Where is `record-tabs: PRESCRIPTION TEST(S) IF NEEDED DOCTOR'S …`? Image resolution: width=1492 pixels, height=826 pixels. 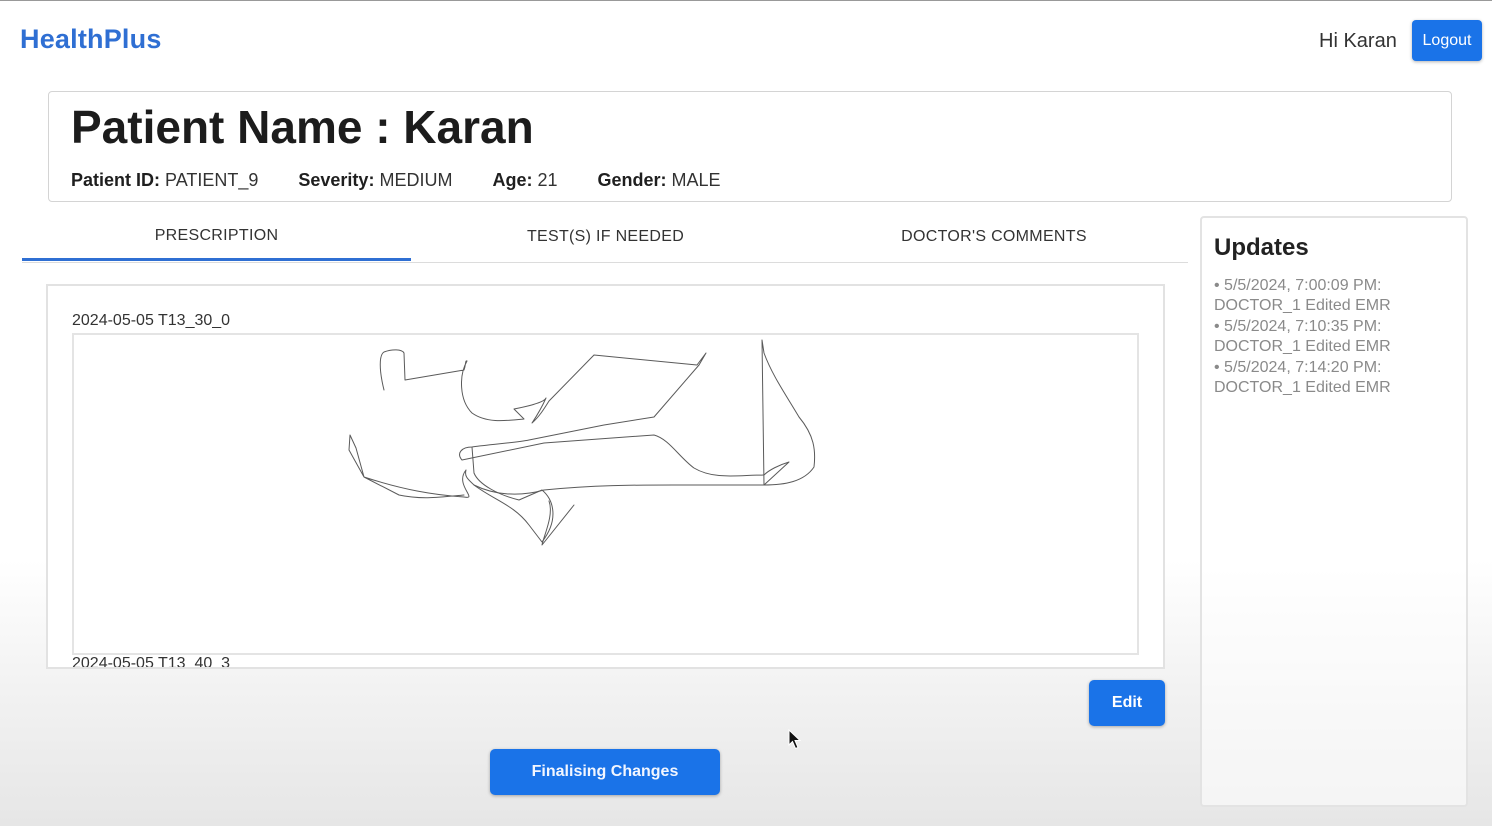
record-tabs: PRESCRIPTION TEST(S) IF NEEDED DOCTOR'S … is located at coordinates (605, 238).